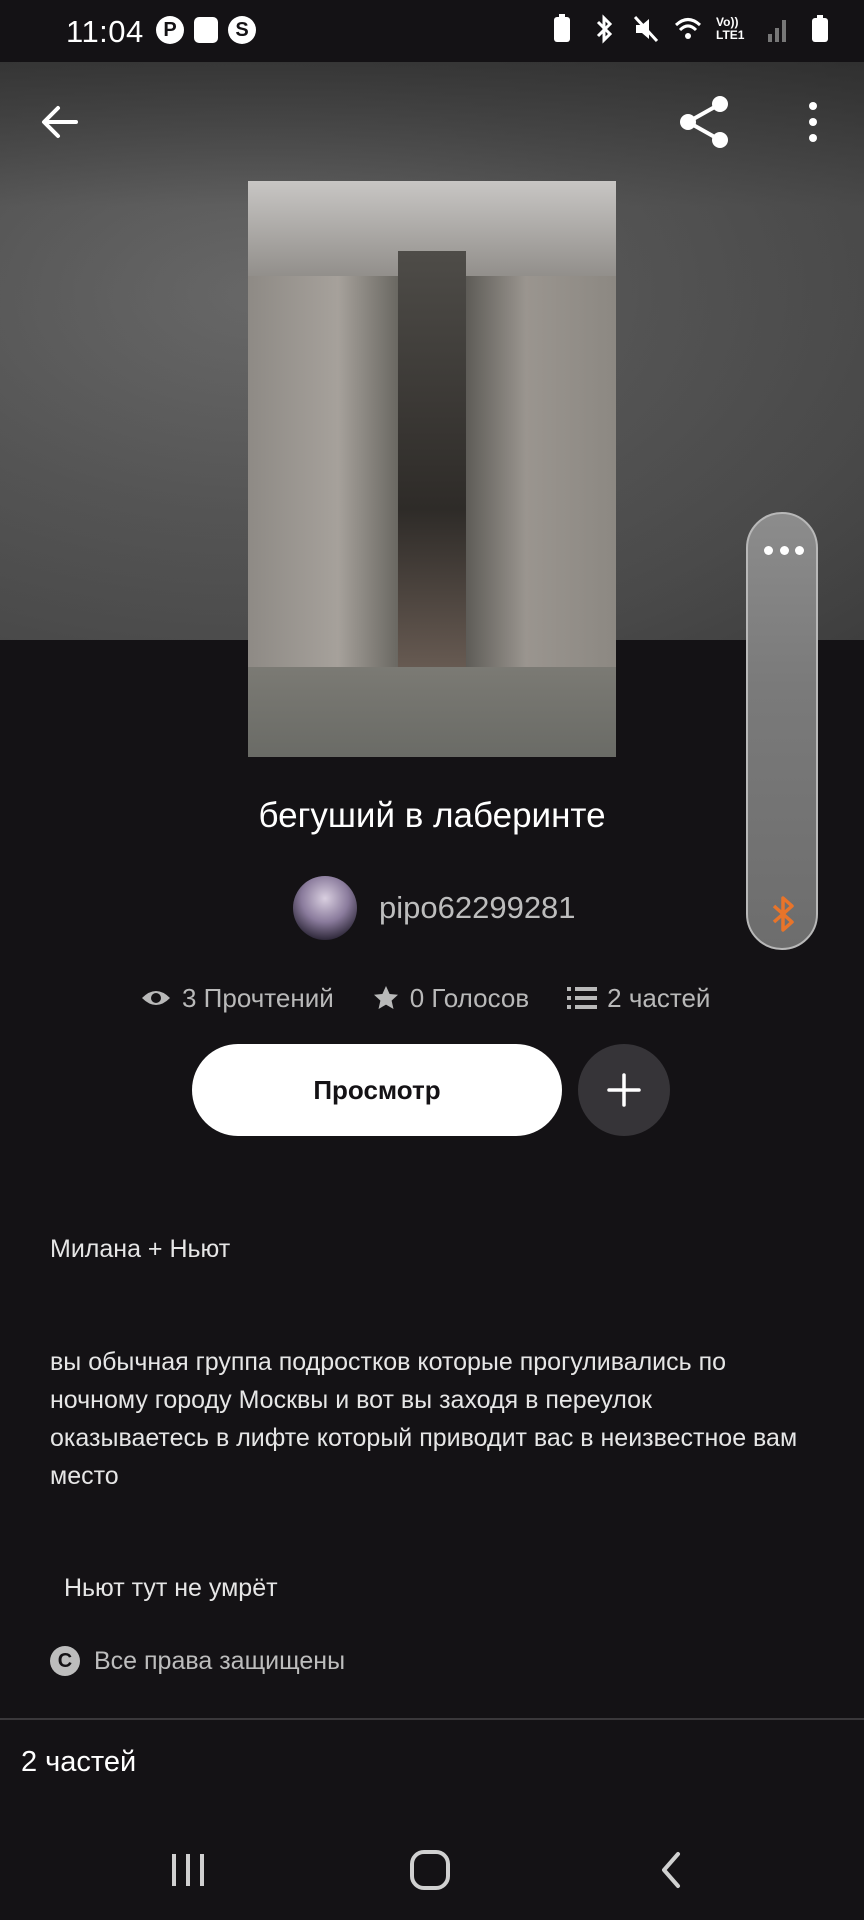  What do you see at coordinates (432, 1719) in the screenshot?
I see `divider` at bounding box center [432, 1719].